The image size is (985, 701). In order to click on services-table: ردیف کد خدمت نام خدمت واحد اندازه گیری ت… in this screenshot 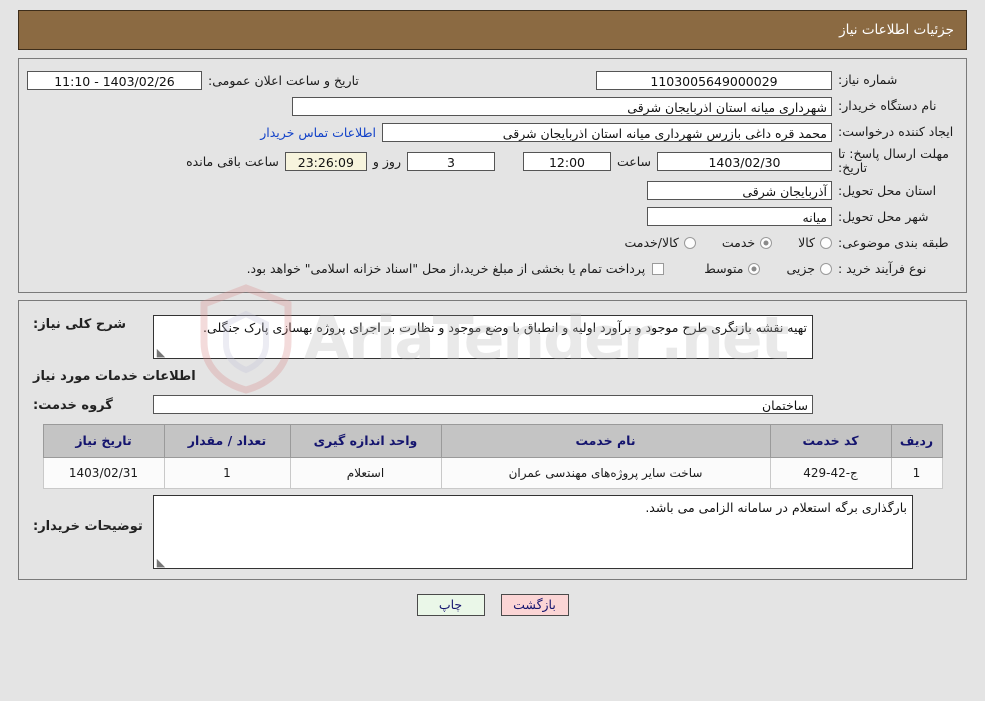, I will do `click(492, 456)`.